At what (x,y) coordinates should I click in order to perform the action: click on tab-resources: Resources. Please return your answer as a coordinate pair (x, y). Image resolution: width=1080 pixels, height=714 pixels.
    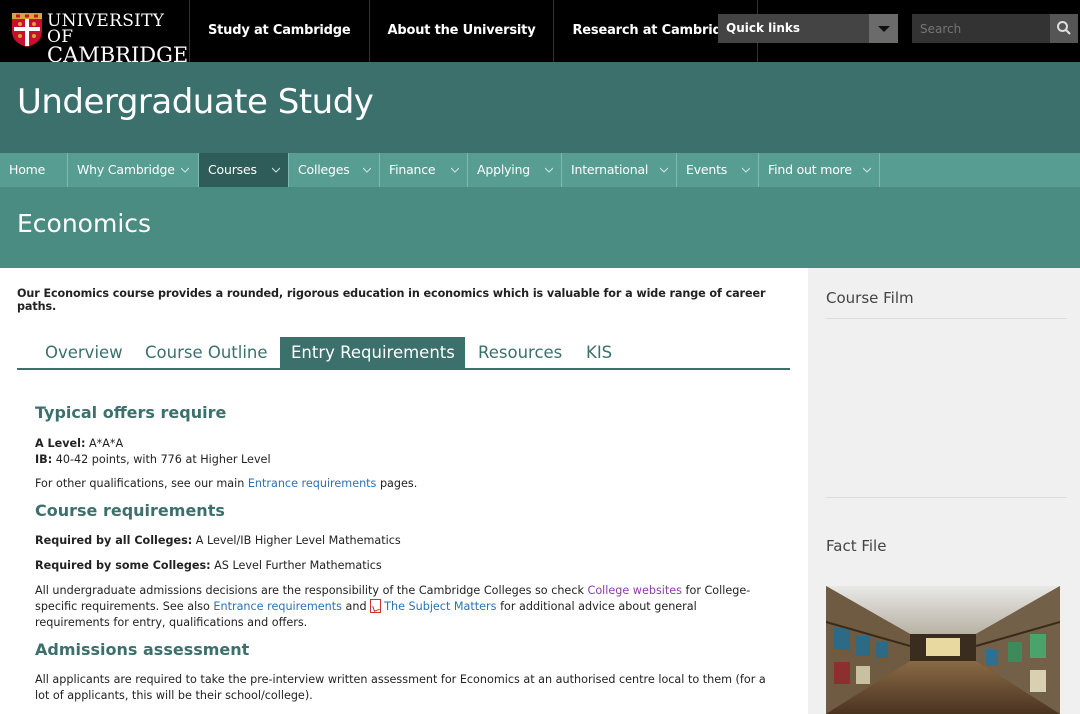
    Looking at the image, I should click on (518, 353).